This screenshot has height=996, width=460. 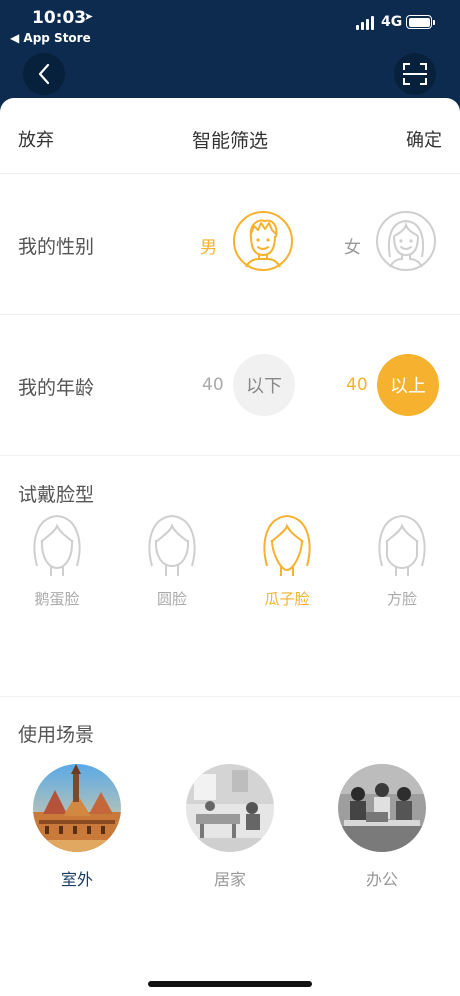 What do you see at coordinates (76, 879) in the screenshot?
I see `scene-option-label: 室外` at bounding box center [76, 879].